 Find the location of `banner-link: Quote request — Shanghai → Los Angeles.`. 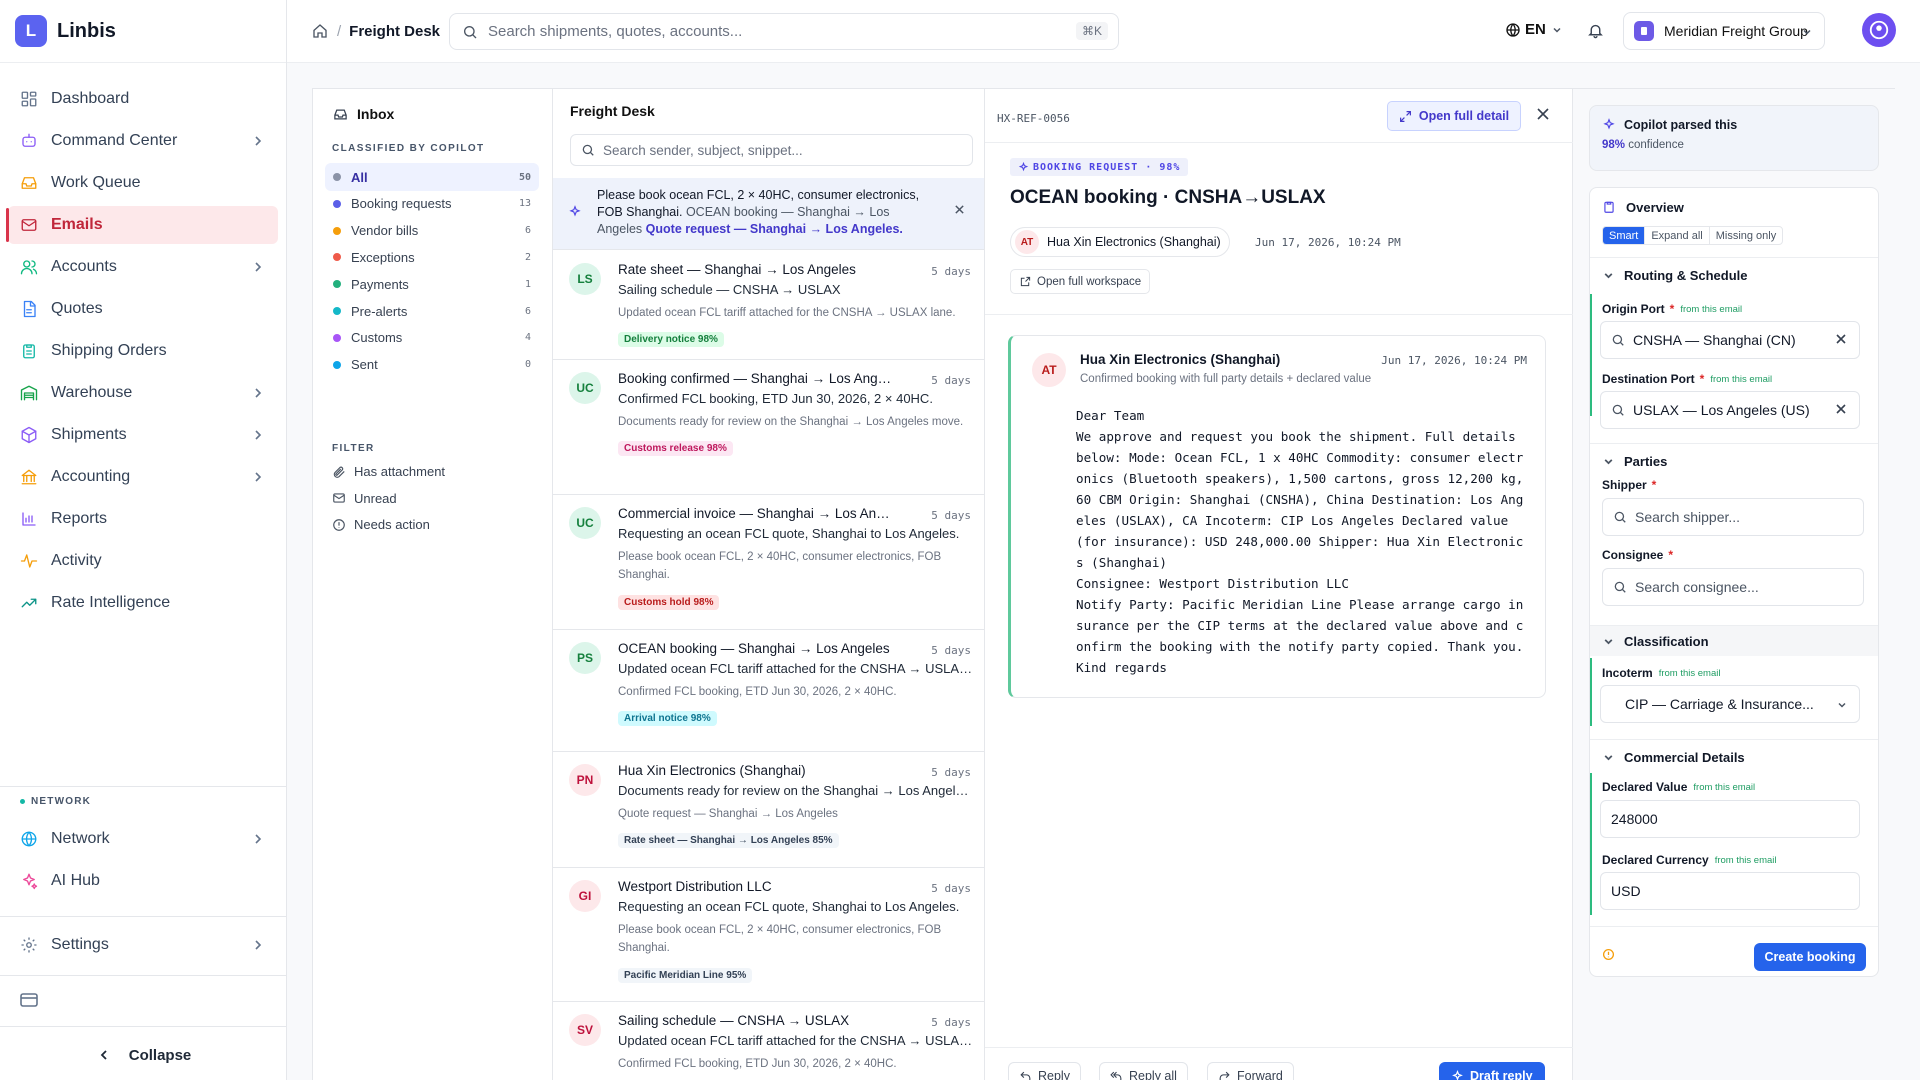

banner-link: Quote request — Shanghai → Los Angeles. is located at coordinates (774, 229).